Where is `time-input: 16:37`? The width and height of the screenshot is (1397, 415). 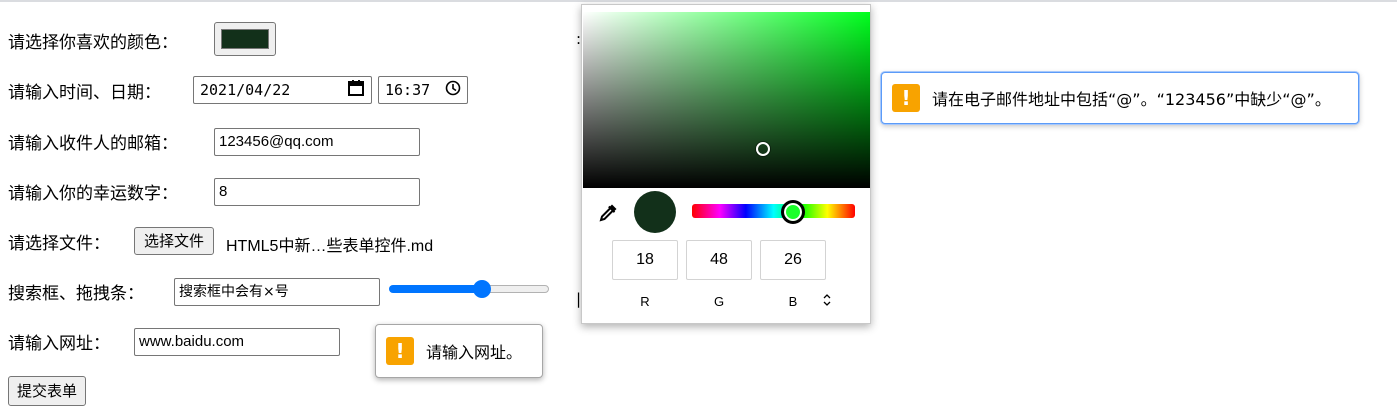 time-input: 16:37 is located at coordinates (423, 90).